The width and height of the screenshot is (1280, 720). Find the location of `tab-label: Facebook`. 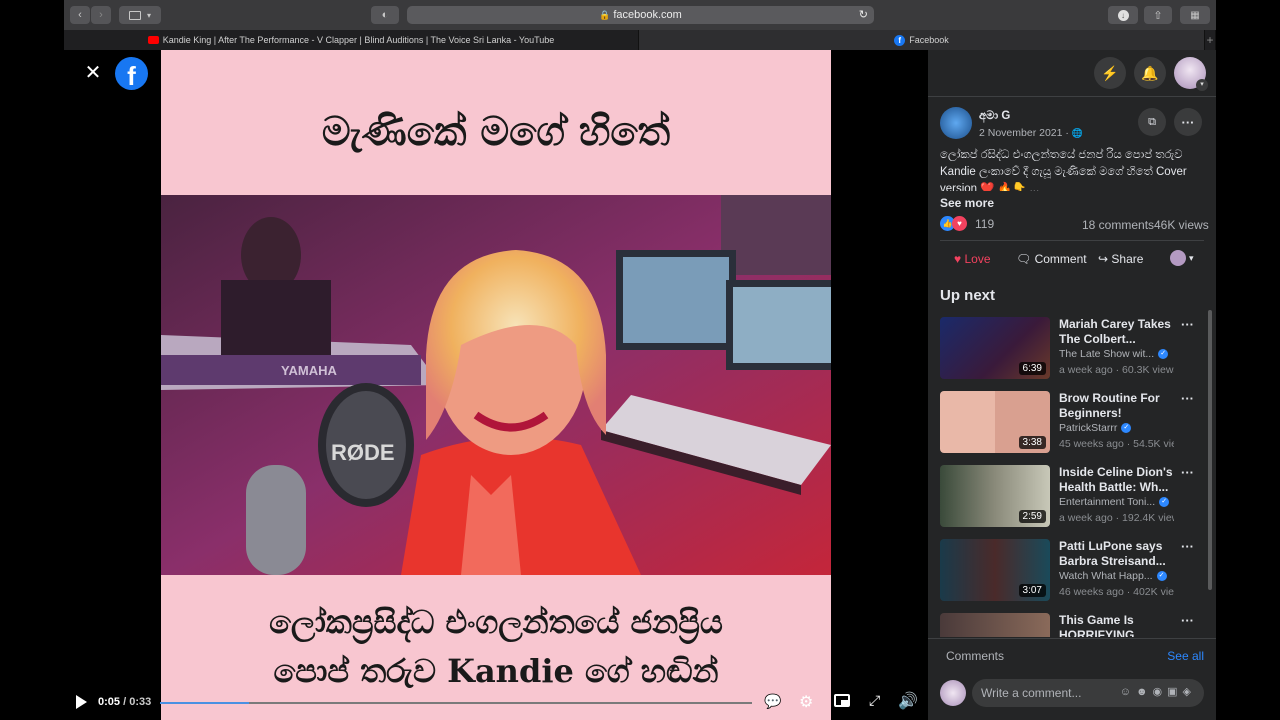

tab-label: Facebook is located at coordinates (929, 40).